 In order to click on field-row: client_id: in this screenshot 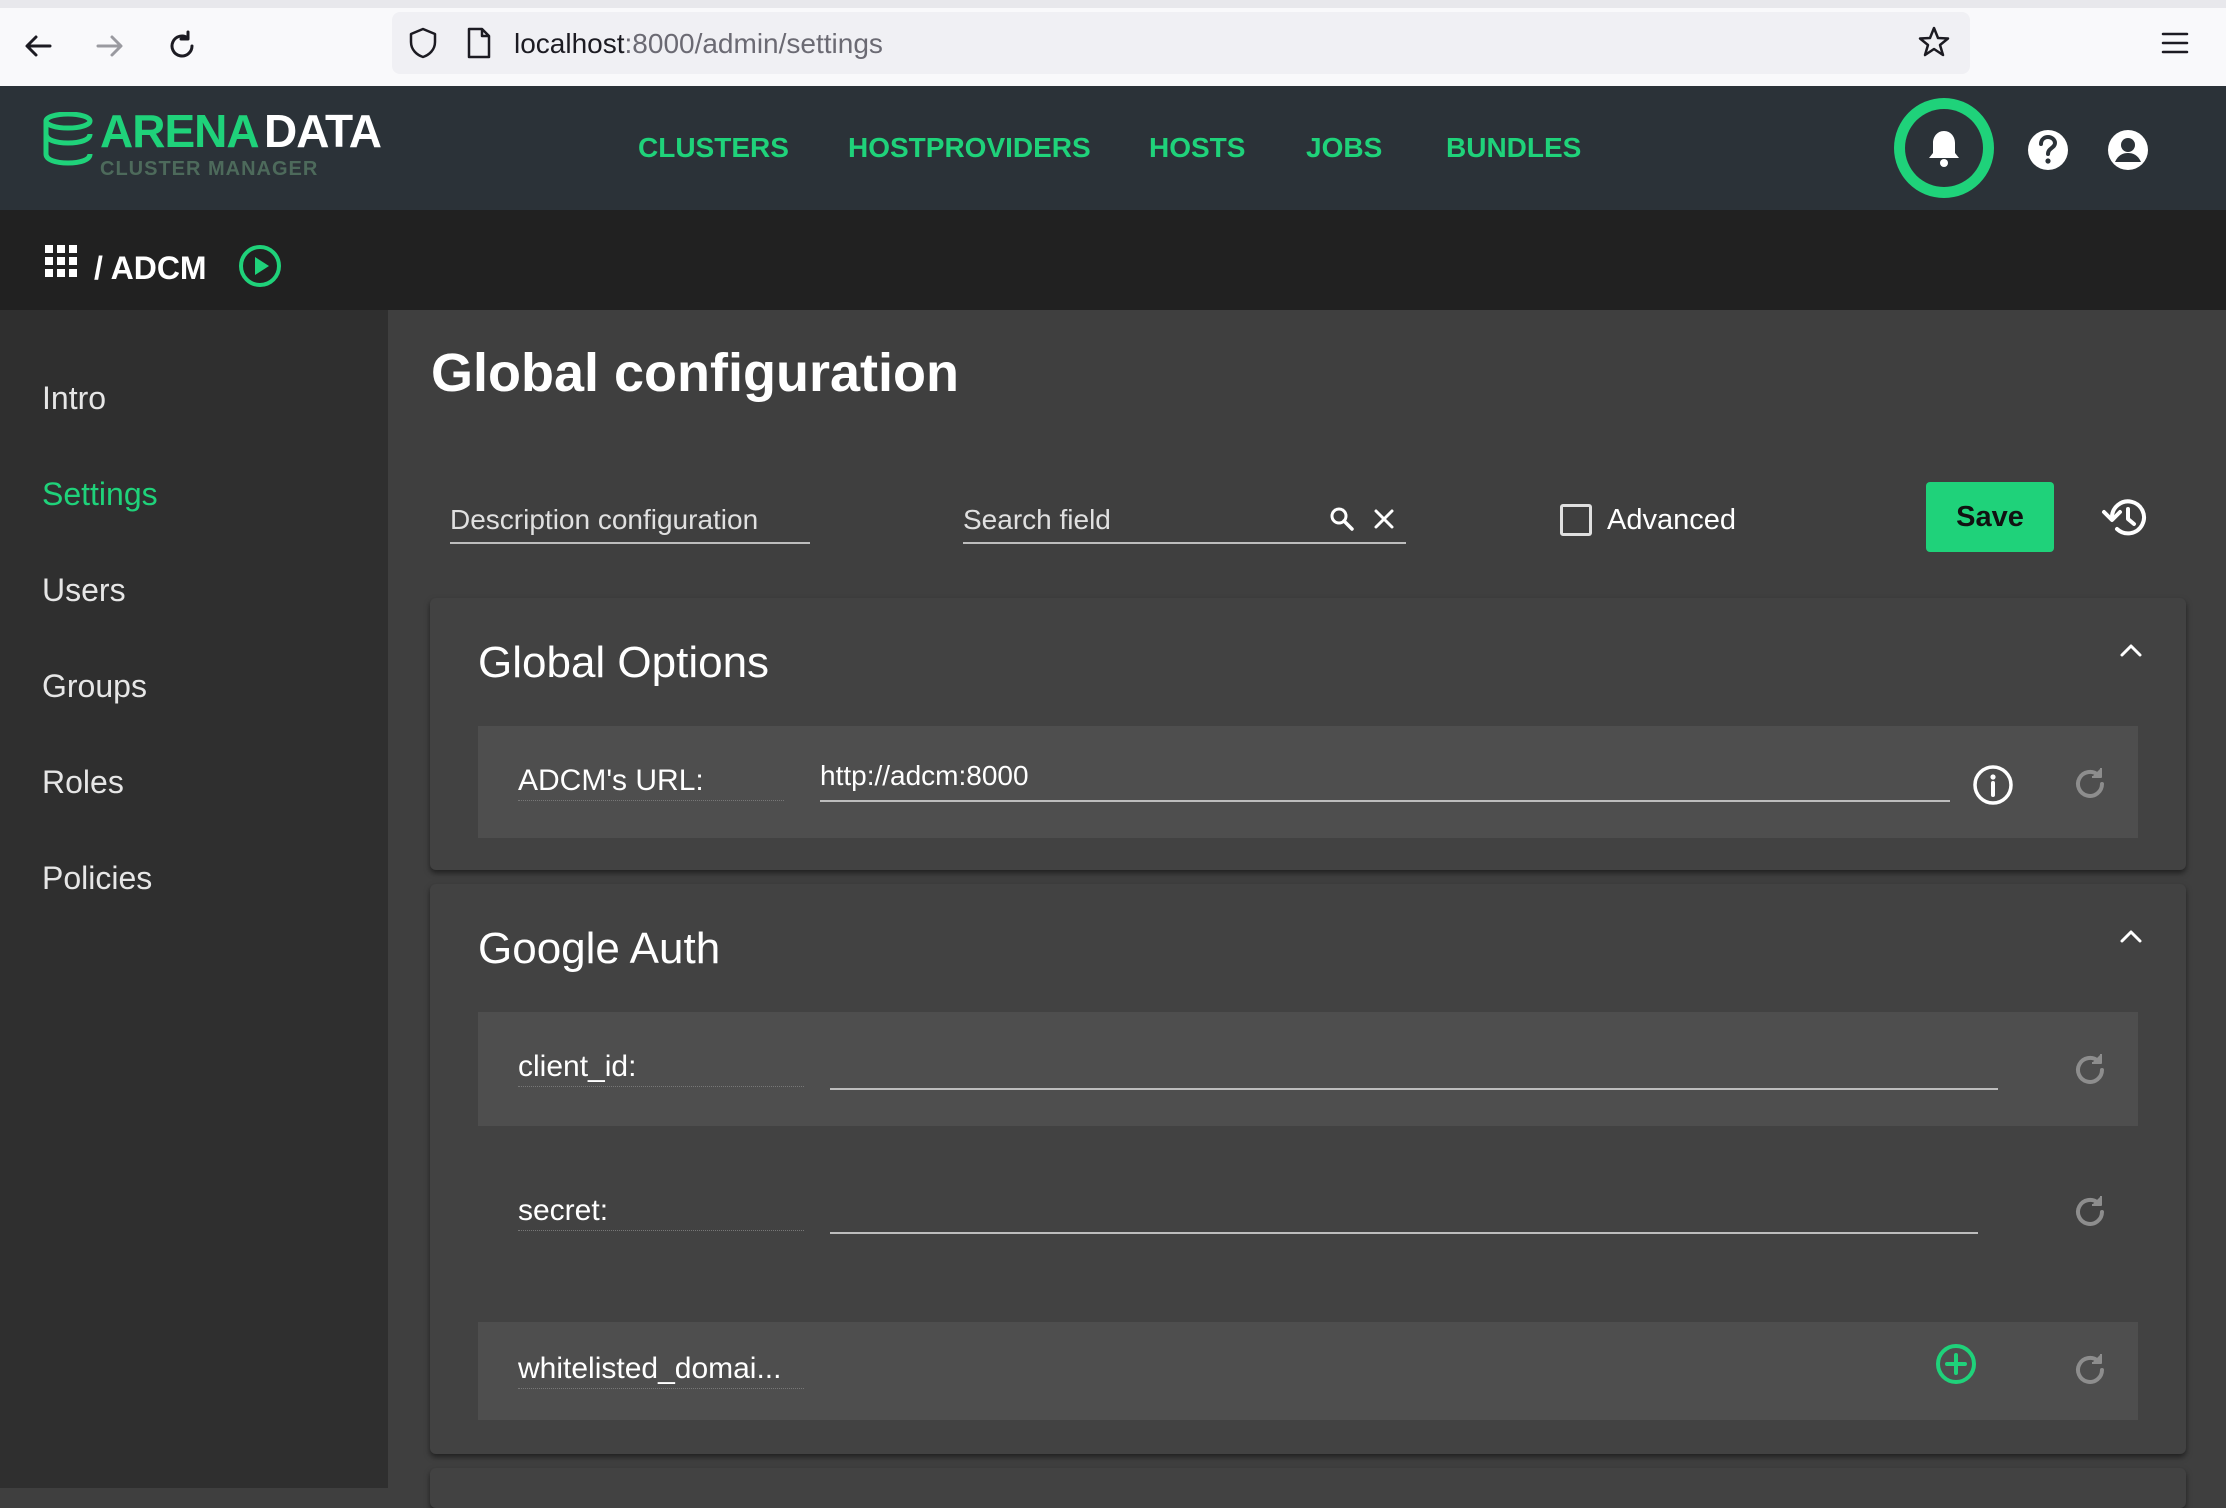, I will do `click(1308, 1069)`.